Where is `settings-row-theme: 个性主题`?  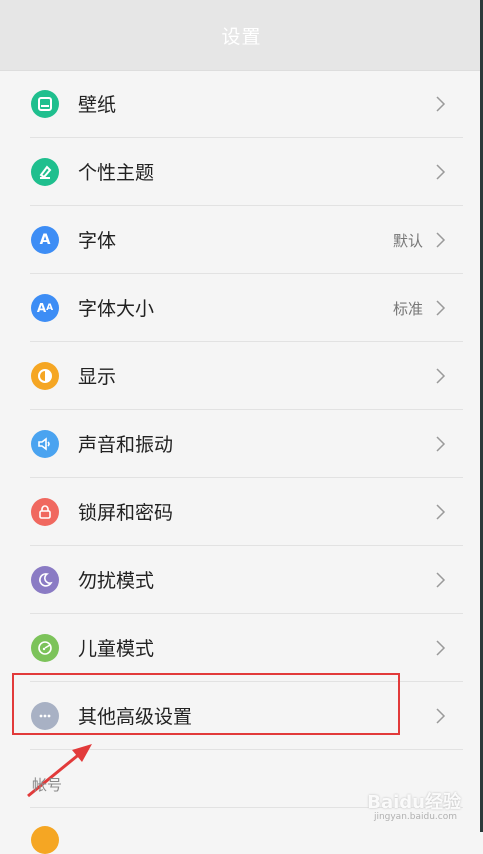
settings-row-theme: 个性主题 is located at coordinates (241, 172).